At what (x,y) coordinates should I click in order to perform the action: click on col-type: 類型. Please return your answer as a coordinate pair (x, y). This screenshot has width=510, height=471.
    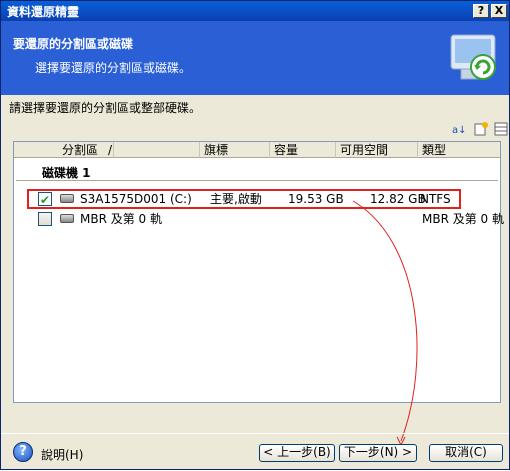
    Looking at the image, I should click on (459, 150).